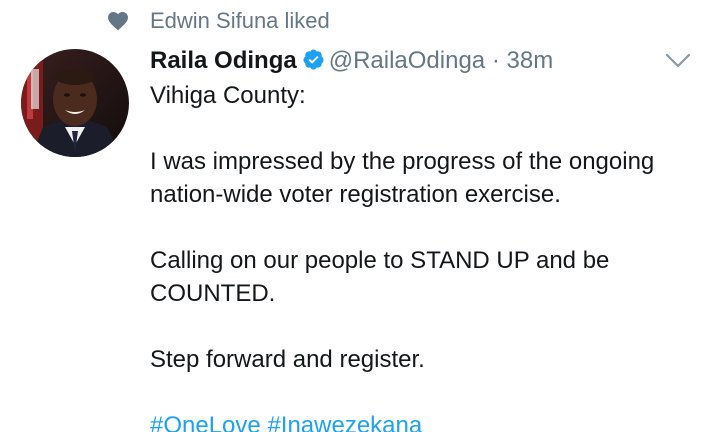 This screenshot has width=715, height=432. I want to click on tweet-text-line: COUNTED., so click(213, 293).